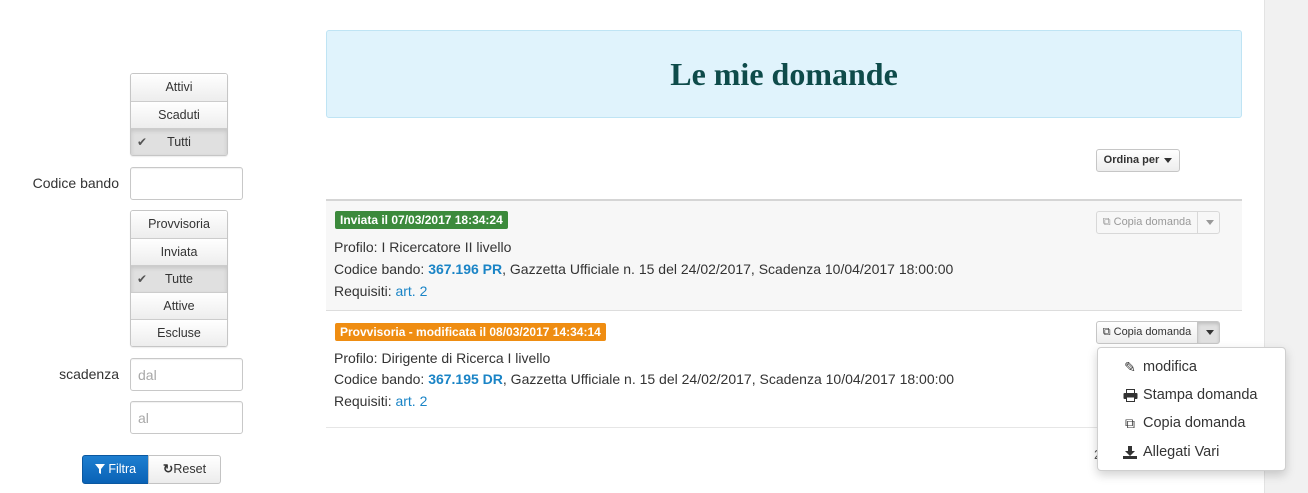 The height and width of the screenshot is (493, 1308). What do you see at coordinates (179, 224) in the screenshot?
I see `filter-provvisoria-button: Provvisoria` at bounding box center [179, 224].